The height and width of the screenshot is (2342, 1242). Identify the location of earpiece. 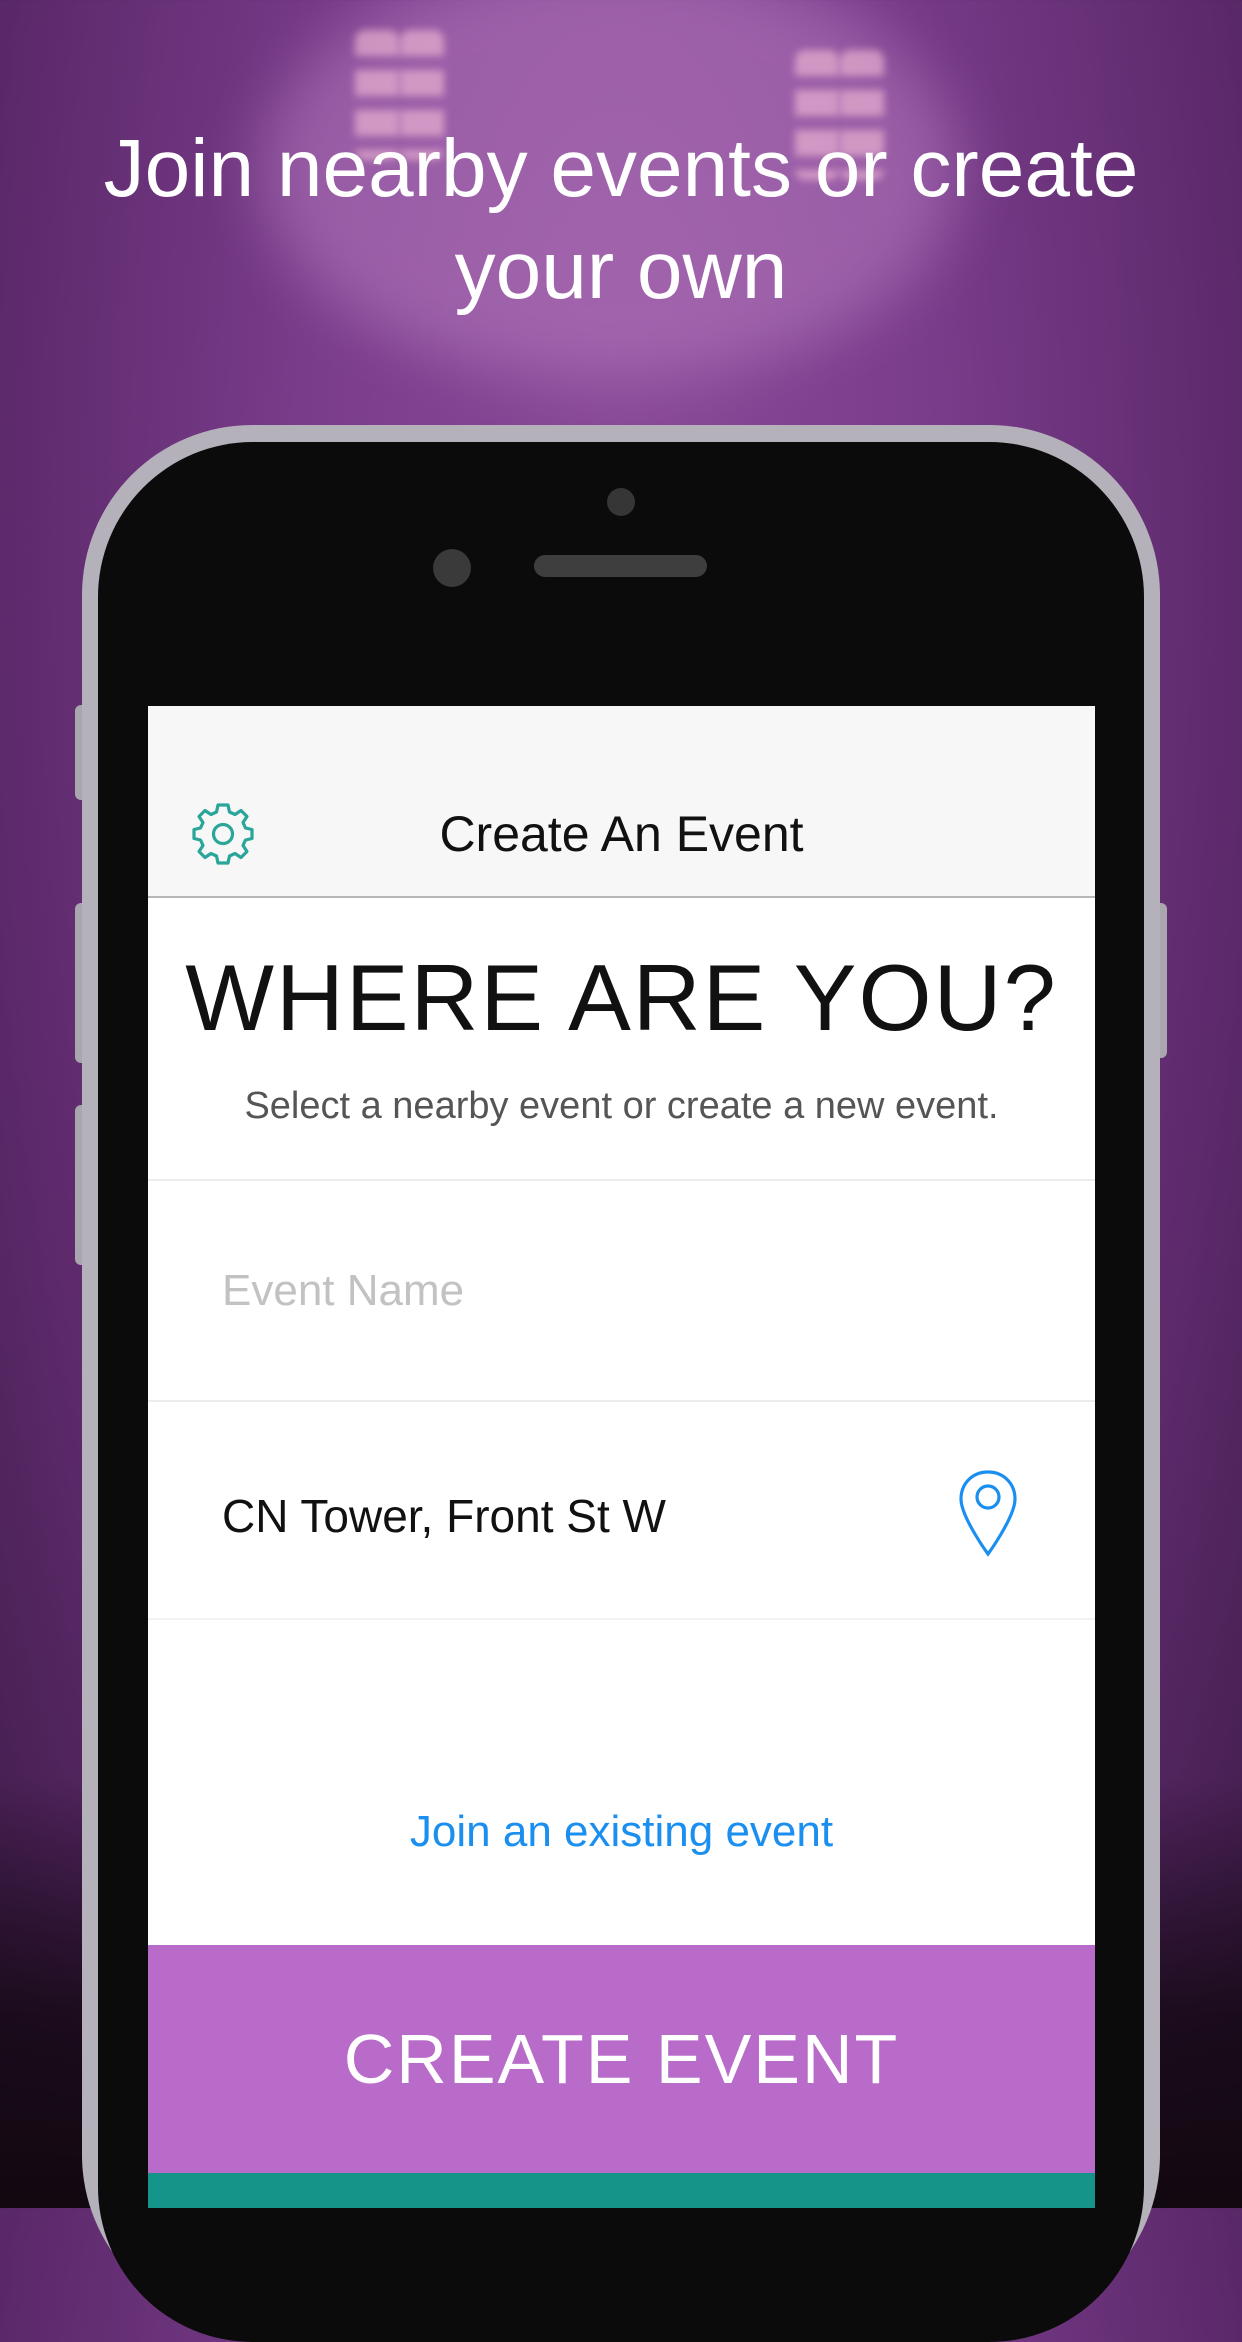
(620, 566).